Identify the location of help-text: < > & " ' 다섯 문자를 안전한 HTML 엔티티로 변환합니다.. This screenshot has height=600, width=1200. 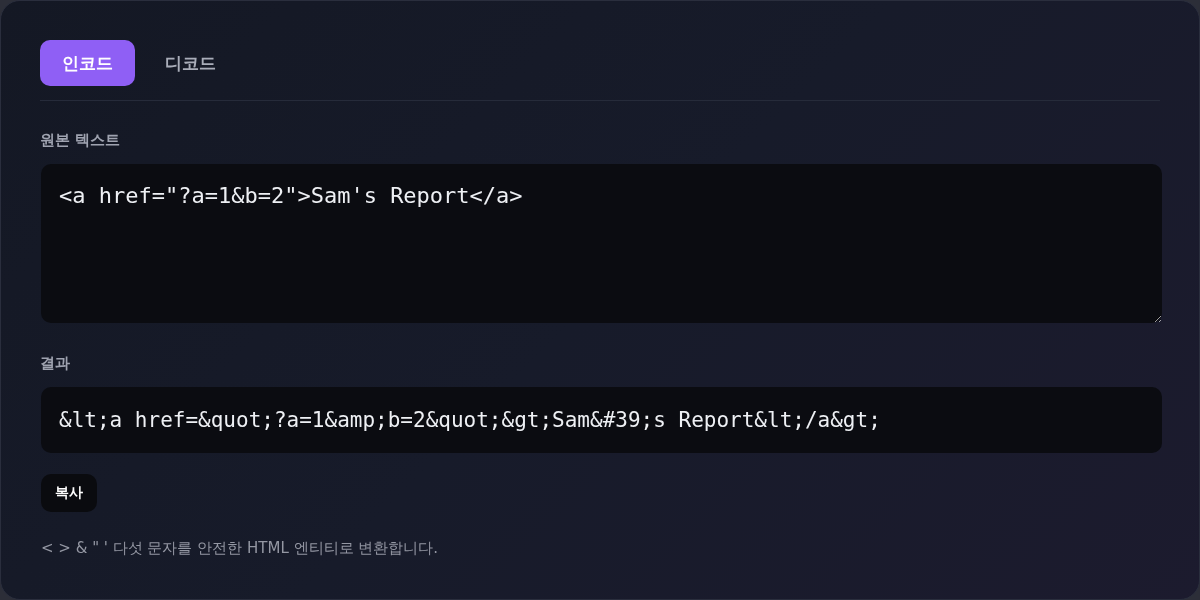
(240, 548).